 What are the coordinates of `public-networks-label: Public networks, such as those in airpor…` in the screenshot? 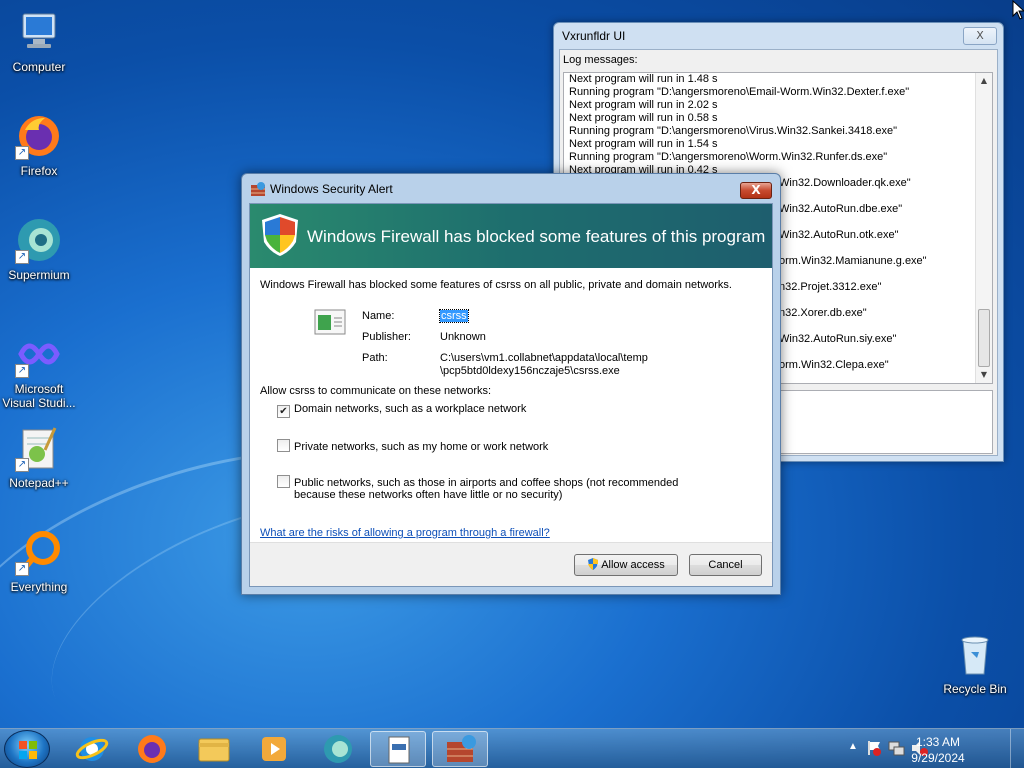 It's located at (486, 483).